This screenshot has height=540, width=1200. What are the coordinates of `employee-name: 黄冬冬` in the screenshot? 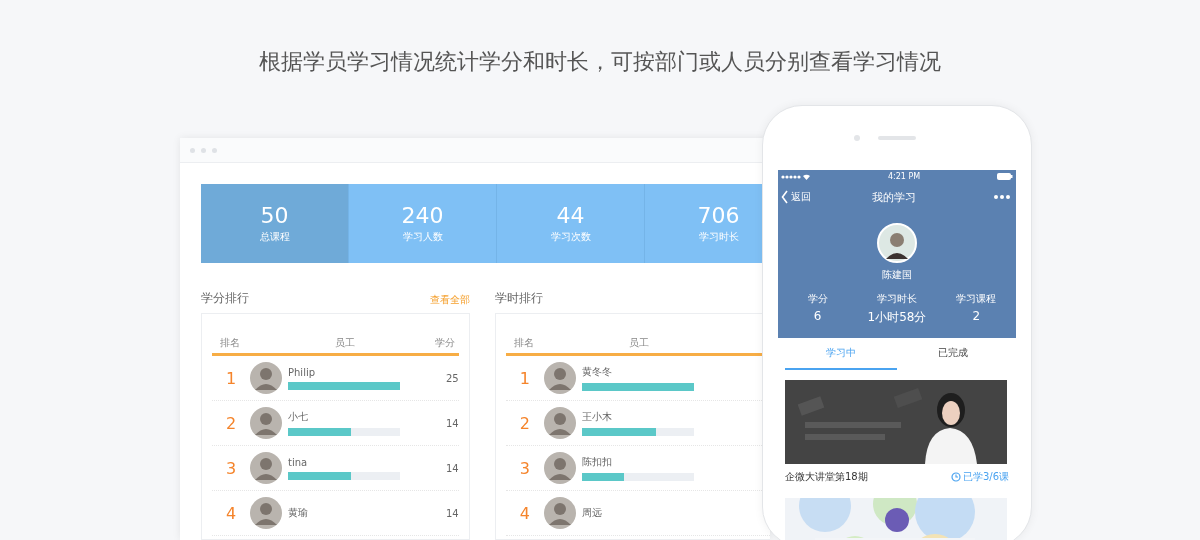 It's located at (597, 372).